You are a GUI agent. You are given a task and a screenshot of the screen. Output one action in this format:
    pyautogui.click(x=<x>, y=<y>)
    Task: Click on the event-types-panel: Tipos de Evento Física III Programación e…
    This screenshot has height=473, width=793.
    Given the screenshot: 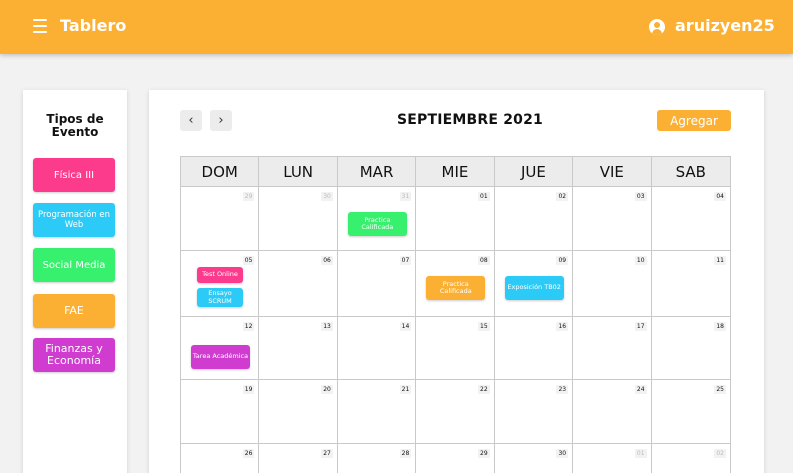 What is the action you would take?
    pyautogui.click(x=75, y=281)
    